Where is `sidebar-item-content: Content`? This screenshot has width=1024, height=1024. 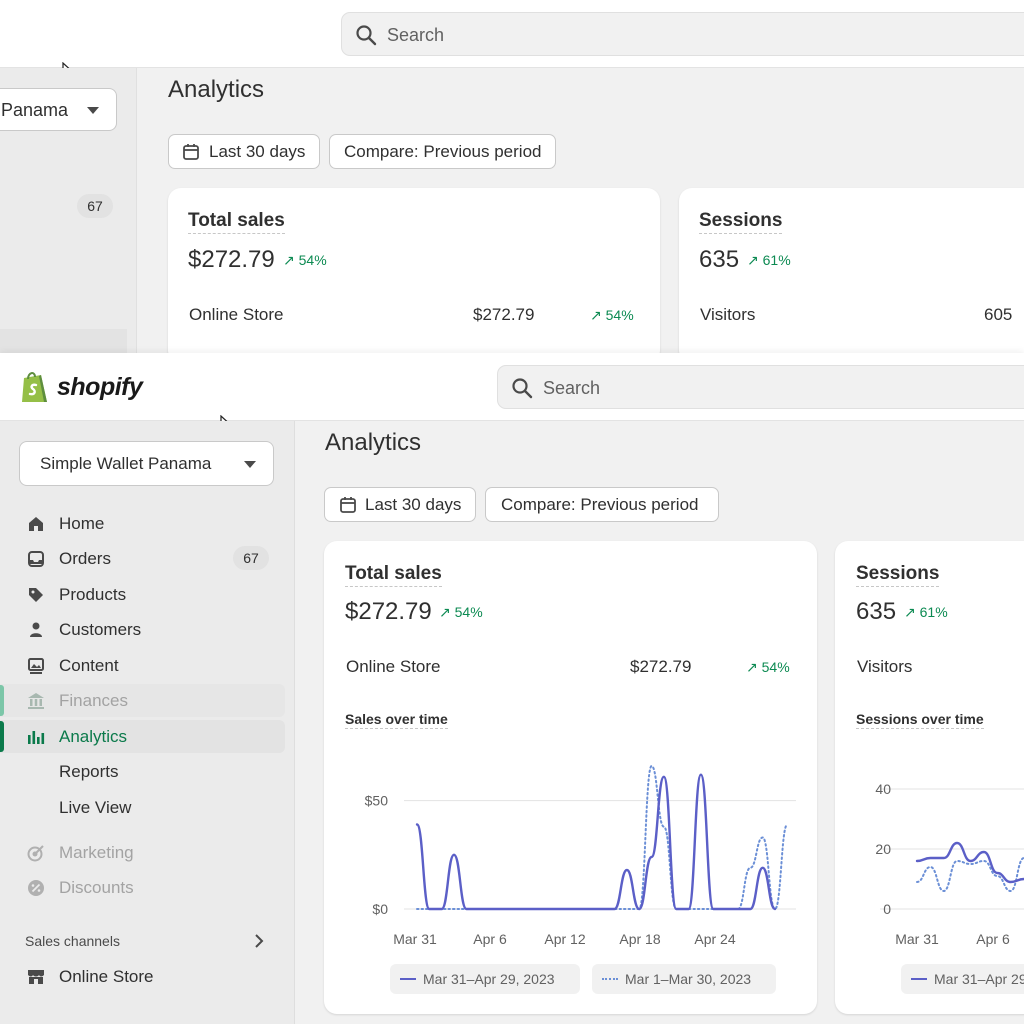
sidebar-item-content: Content is located at coordinates (142, 665).